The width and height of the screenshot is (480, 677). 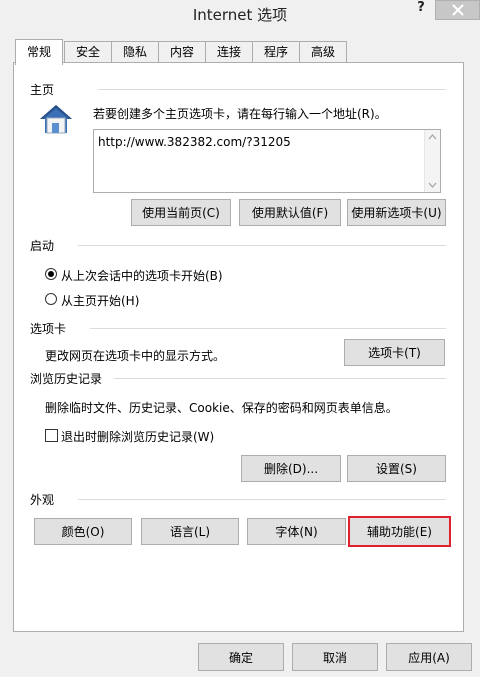 What do you see at coordinates (240, 15) in the screenshot?
I see `title-bar: Internet 选项 ?` at bounding box center [240, 15].